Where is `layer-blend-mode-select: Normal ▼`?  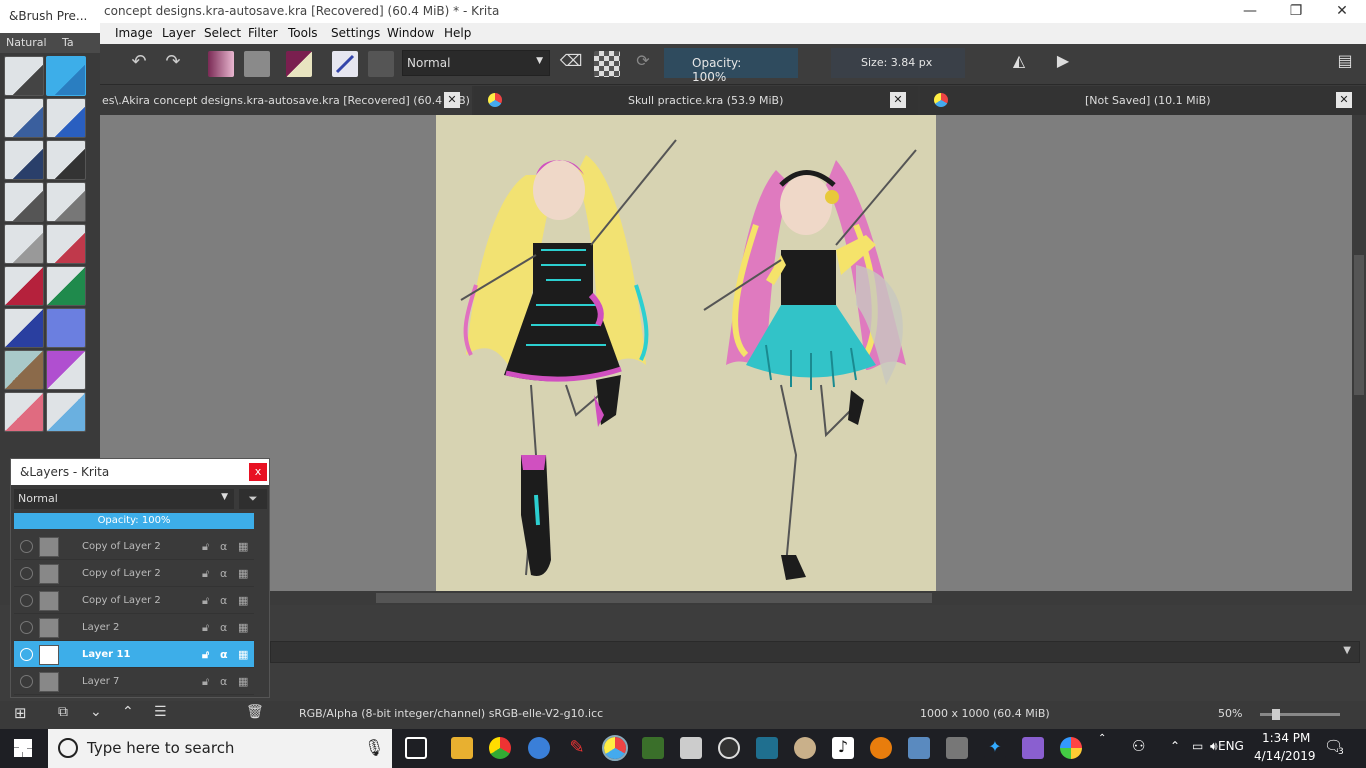
layer-blend-mode-select: Normal ▼ is located at coordinates (124, 499).